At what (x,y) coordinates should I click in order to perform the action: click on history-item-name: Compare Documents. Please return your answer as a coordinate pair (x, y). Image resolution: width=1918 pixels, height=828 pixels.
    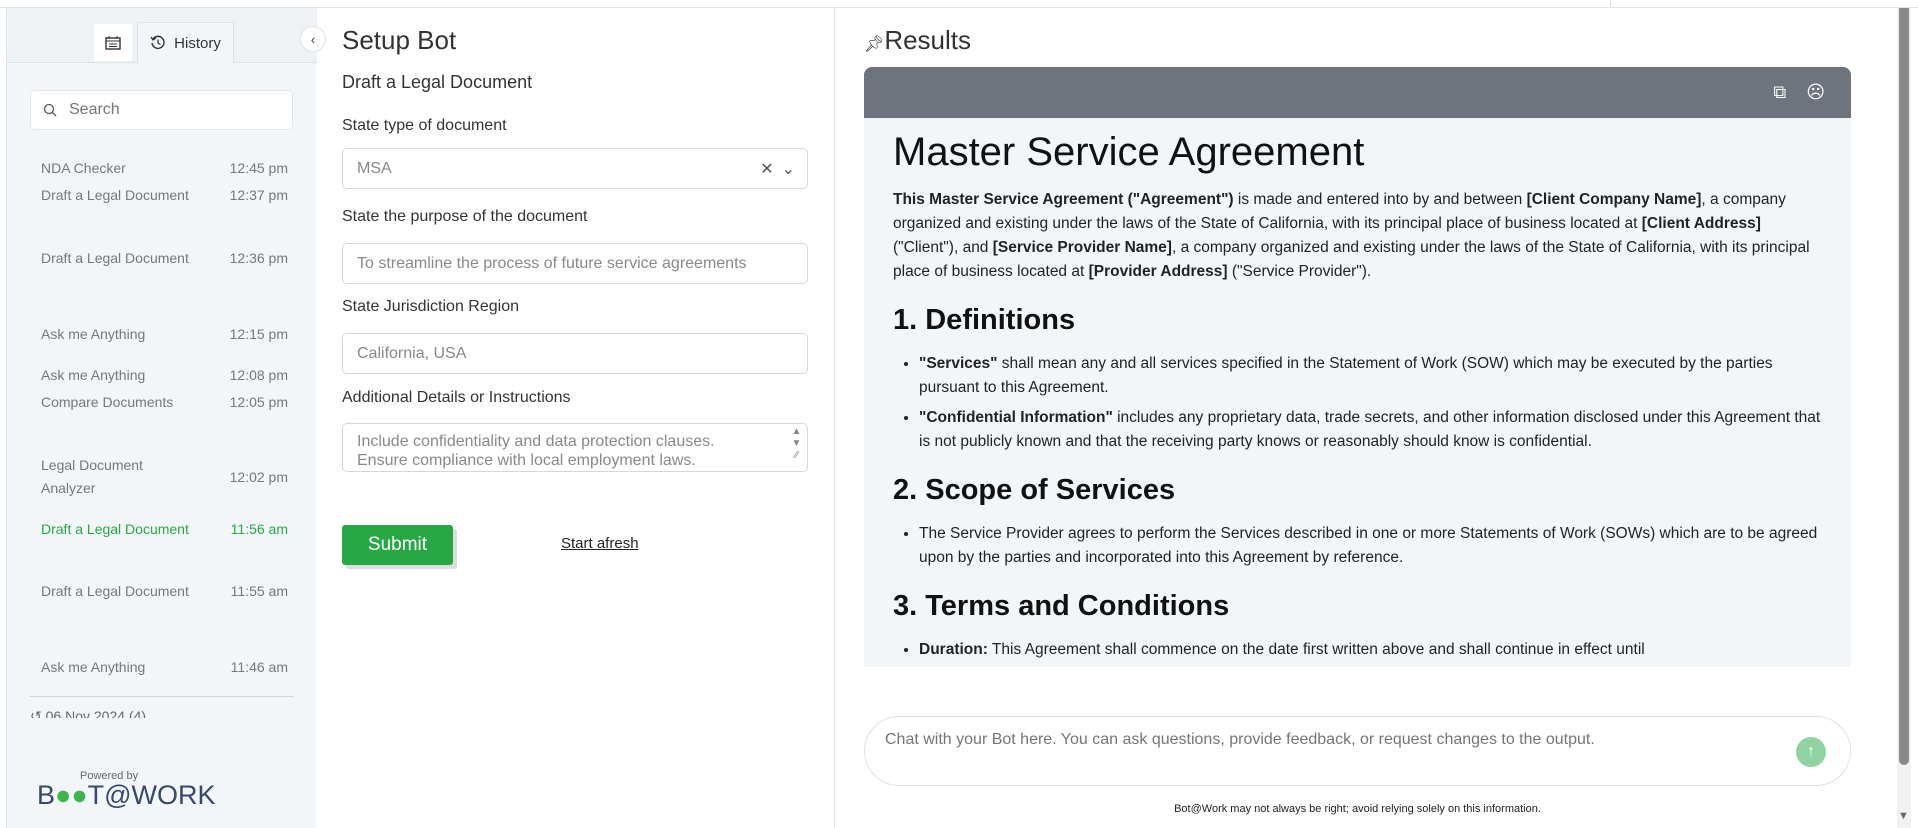
    Looking at the image, I should click on (107, 402).